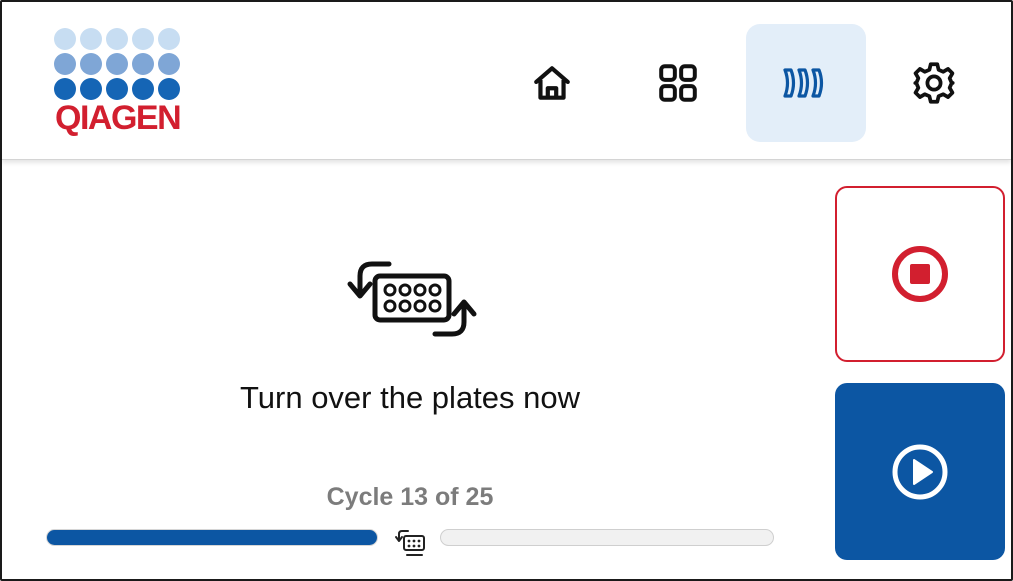 The width and height of the screenshot is (1013, 581). I want to click on turn-over-marker-icon, so click(410, 543).